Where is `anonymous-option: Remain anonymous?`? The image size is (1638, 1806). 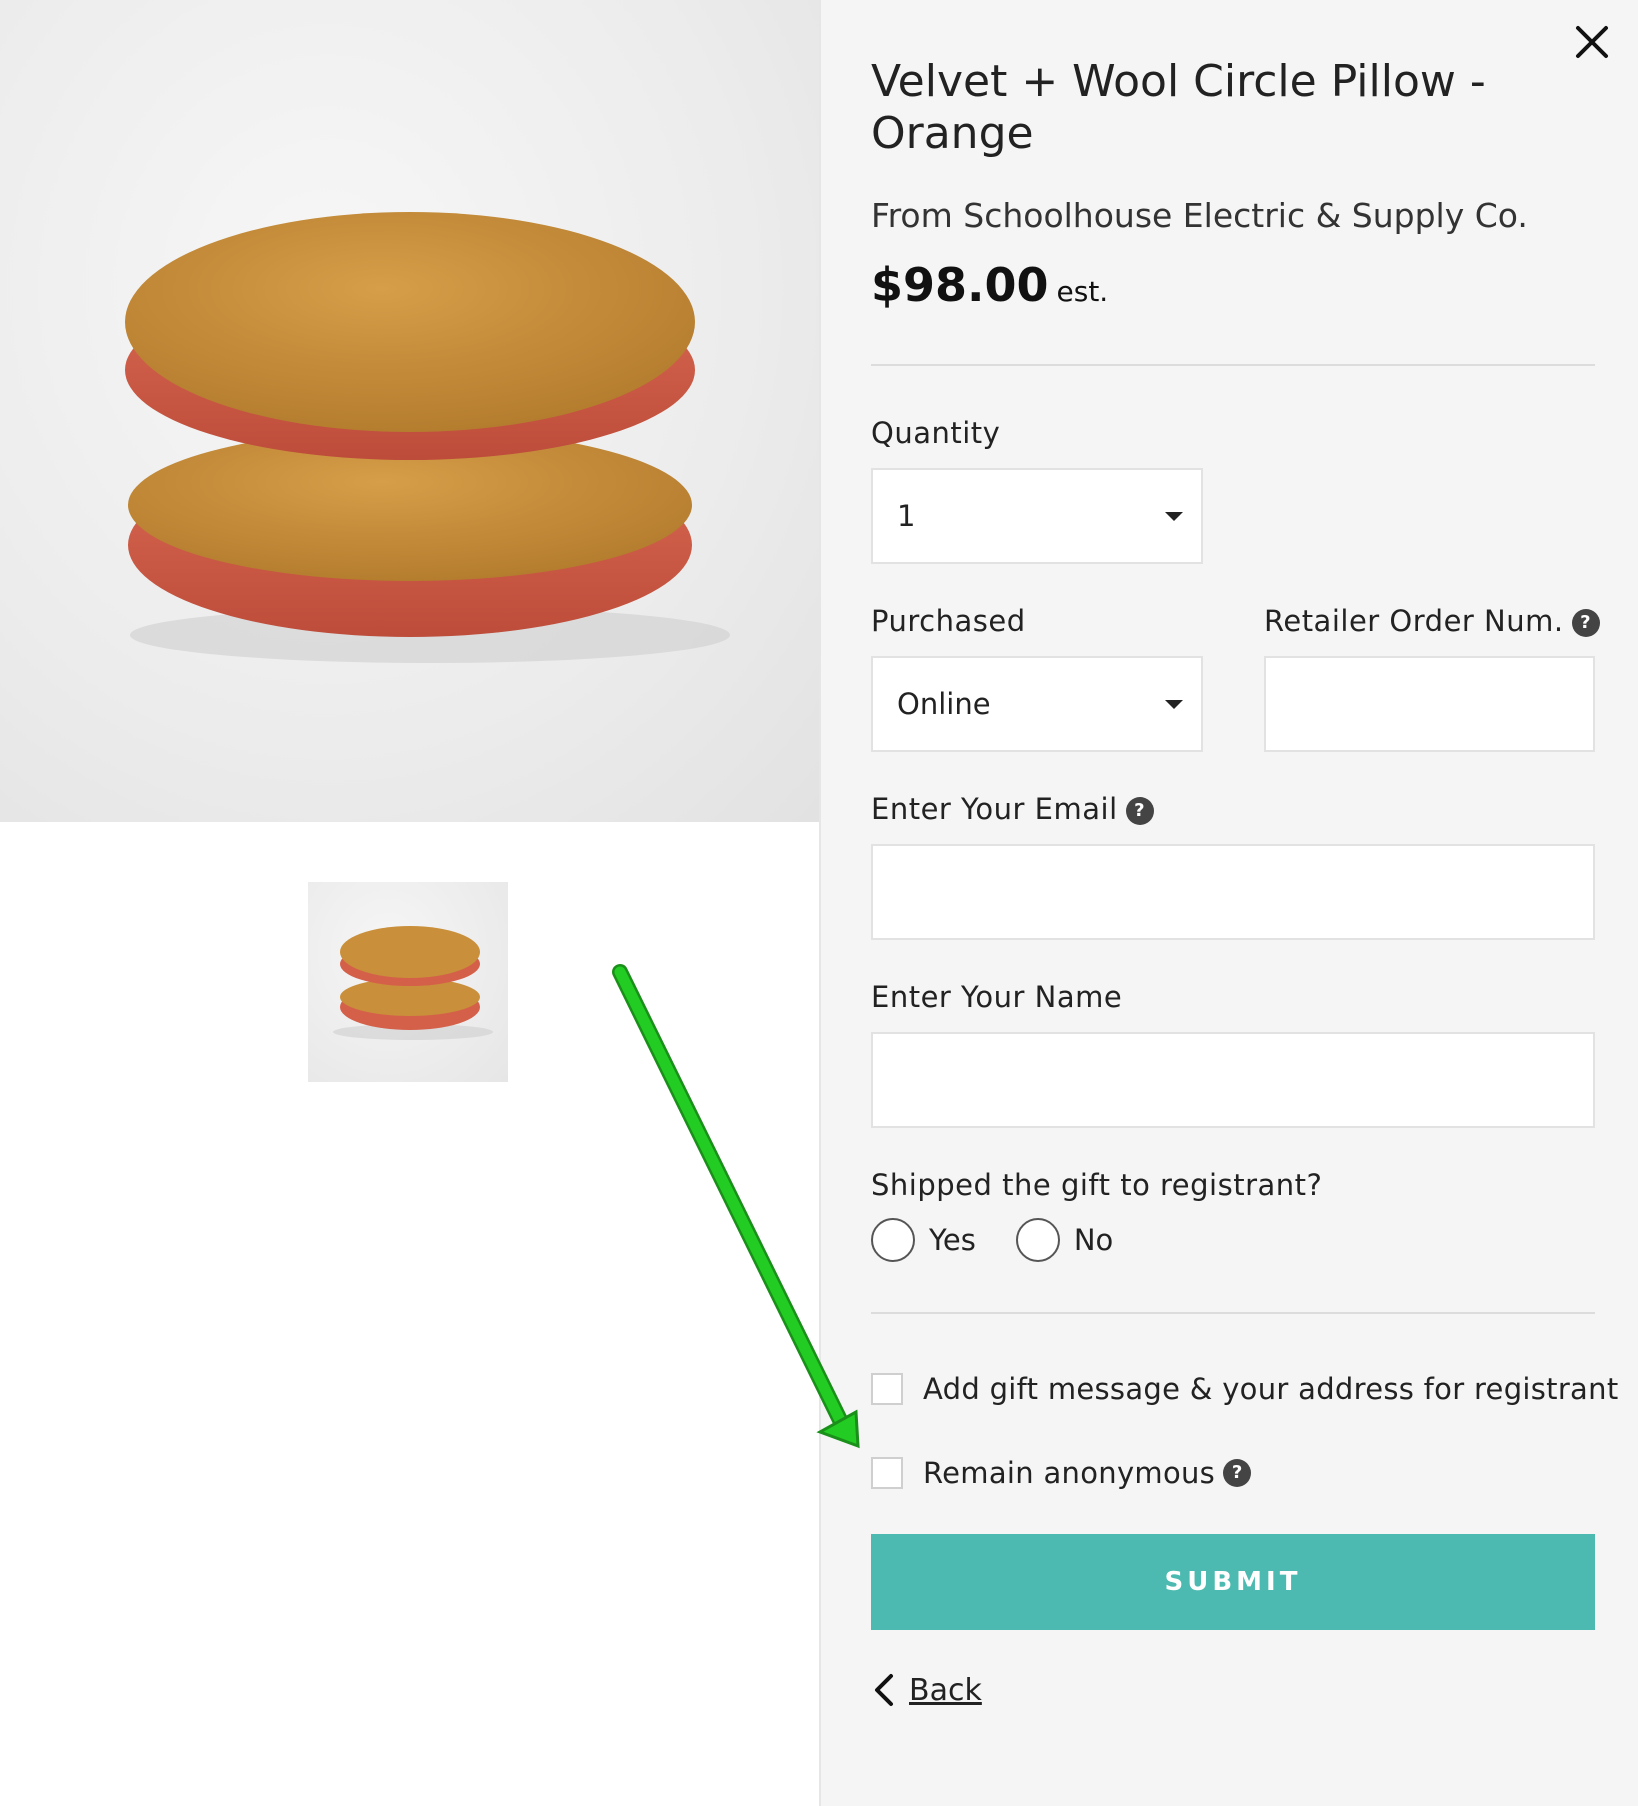 anonymous-option: Remain anonymous? is located at coordinates (1061, 1473).